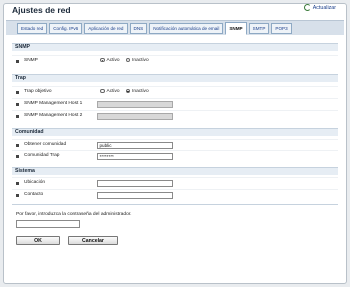 The image size is (350, 287). I want to click on tab-smtp: SMTP, so click(259, 28).